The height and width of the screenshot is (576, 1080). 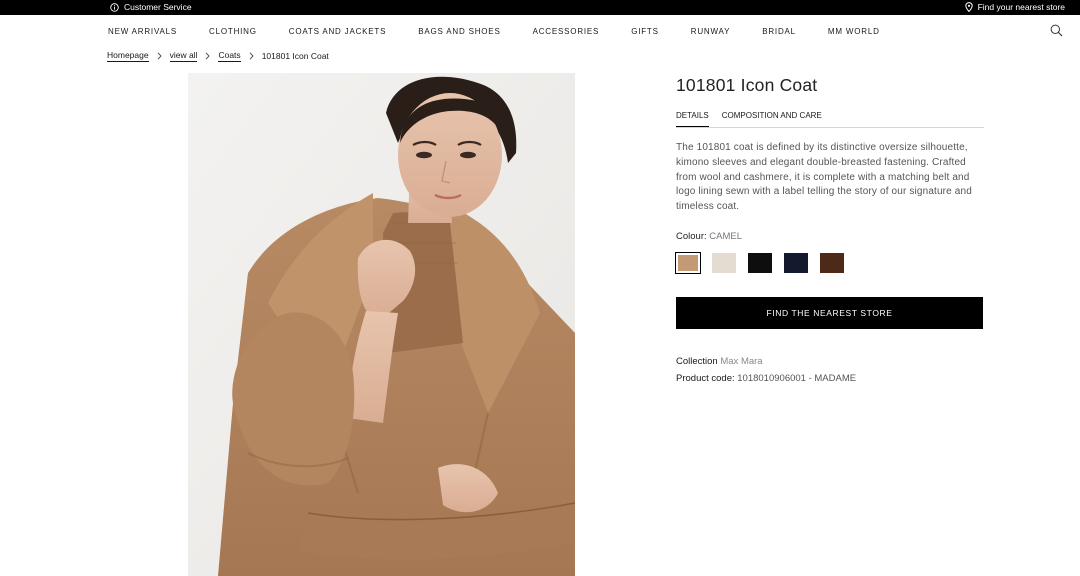 What do you see at coordinates (645, 31) in the screenshot?
I see `nav-item-gifts: GIFTS` at bounding box center [645, 31].